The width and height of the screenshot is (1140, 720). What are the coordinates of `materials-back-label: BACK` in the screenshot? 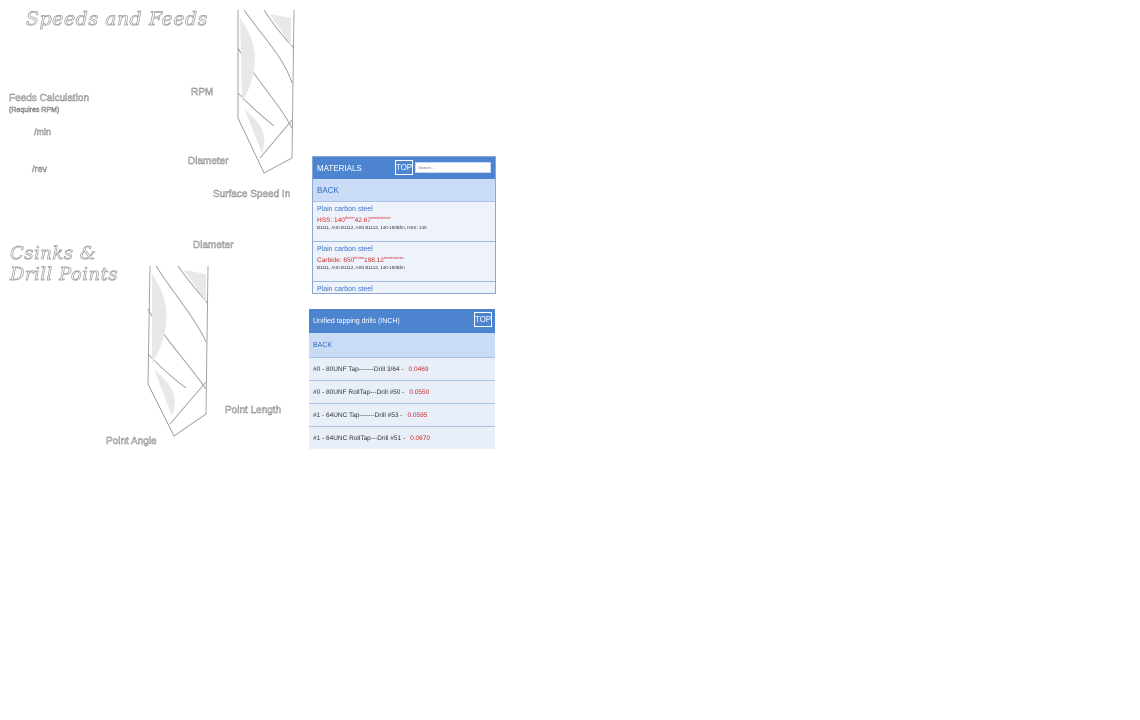 It's located at (328, 190).